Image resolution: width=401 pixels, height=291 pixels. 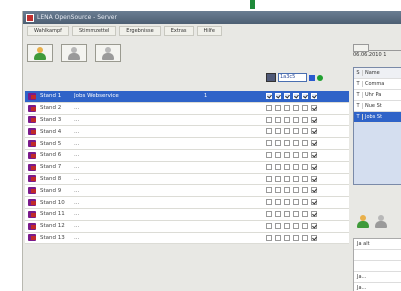 I want to click on right-bottom-row: Ja alt, so click(x=377, y=244).